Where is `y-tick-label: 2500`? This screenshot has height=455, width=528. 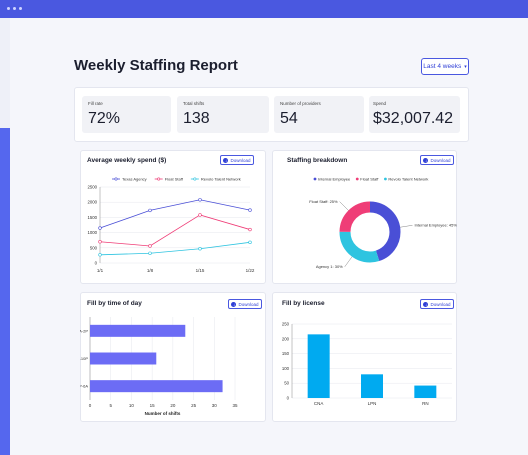
y-tick-label: 2500 is located at coordinates (92, 187).